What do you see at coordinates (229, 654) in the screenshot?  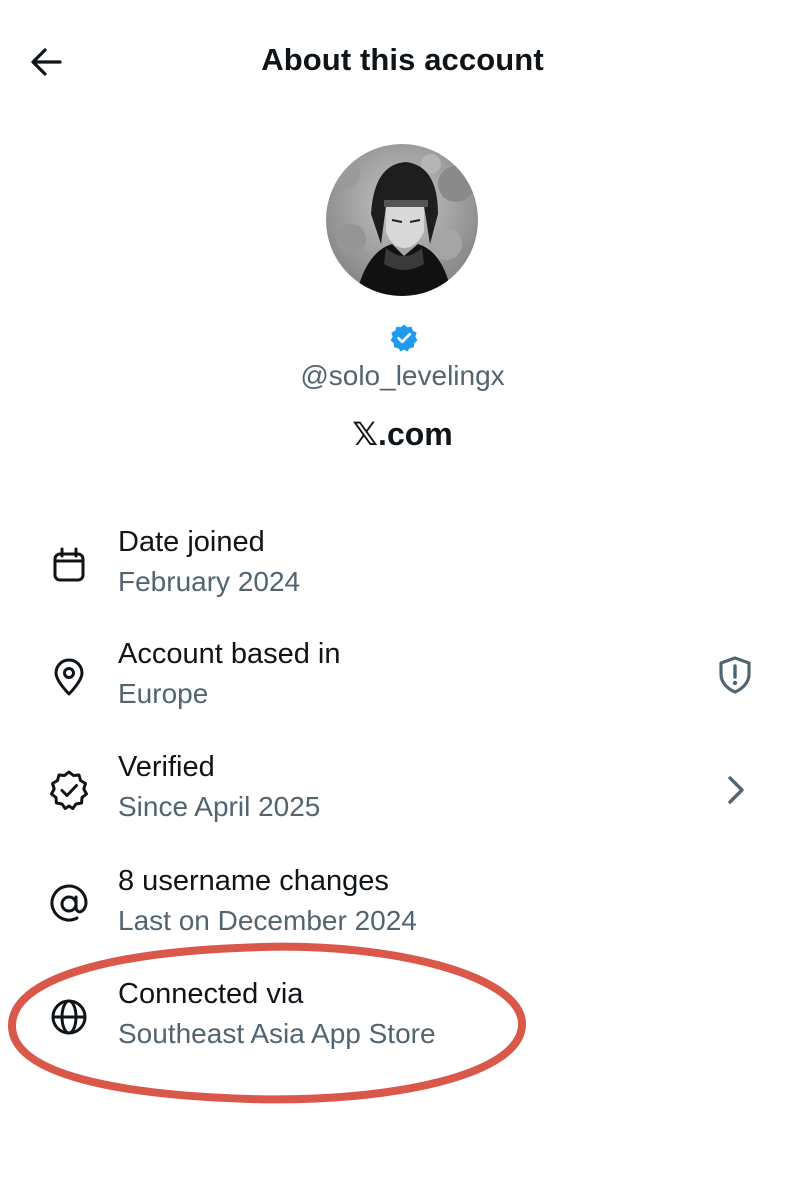 I see `row-title: Account based in` at bounding box center [229, 654].